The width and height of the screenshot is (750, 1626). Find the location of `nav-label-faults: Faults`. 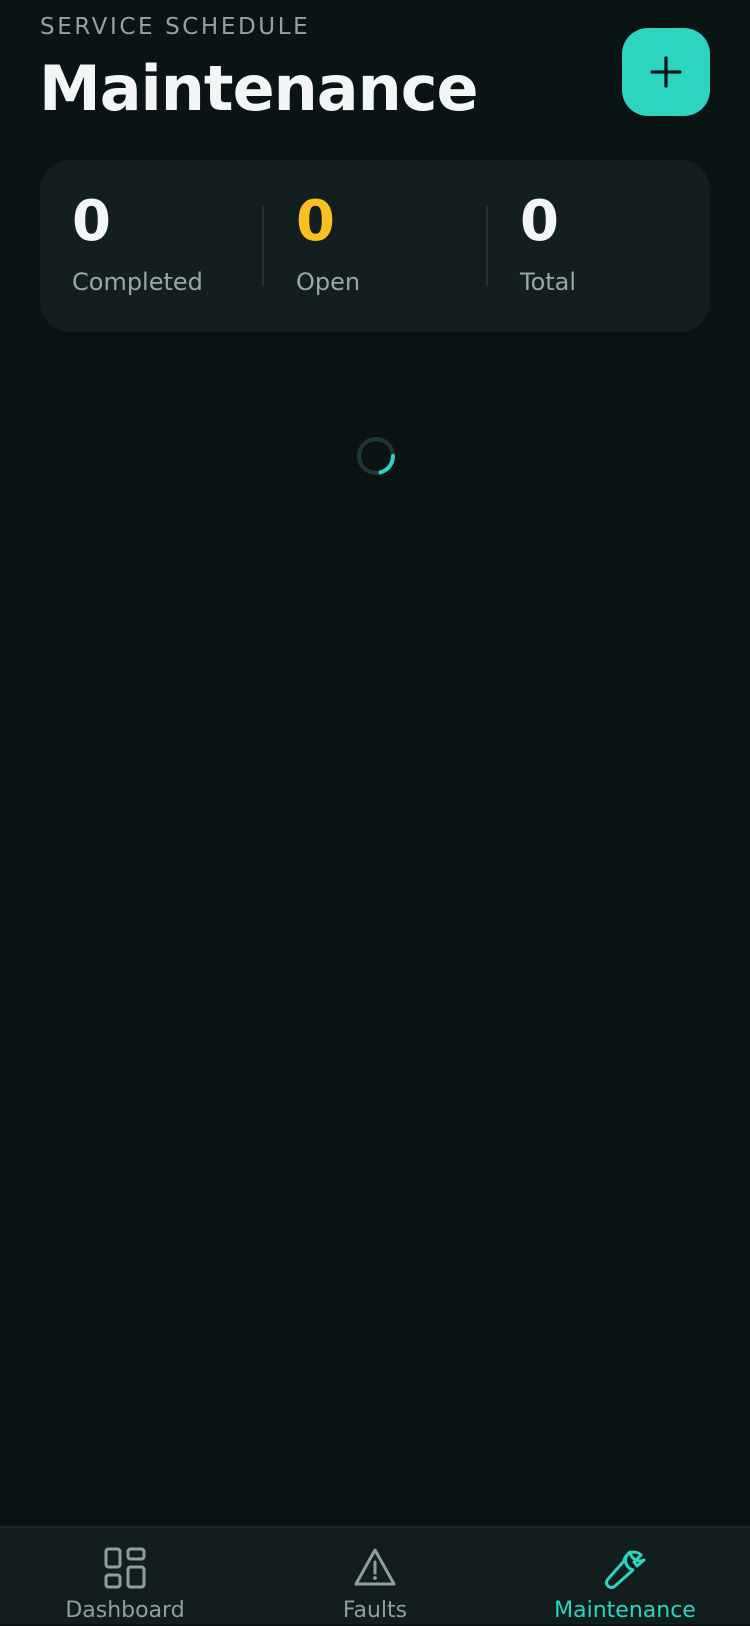

nav-label-faults: Faults is located at coordinates (375, 1610).